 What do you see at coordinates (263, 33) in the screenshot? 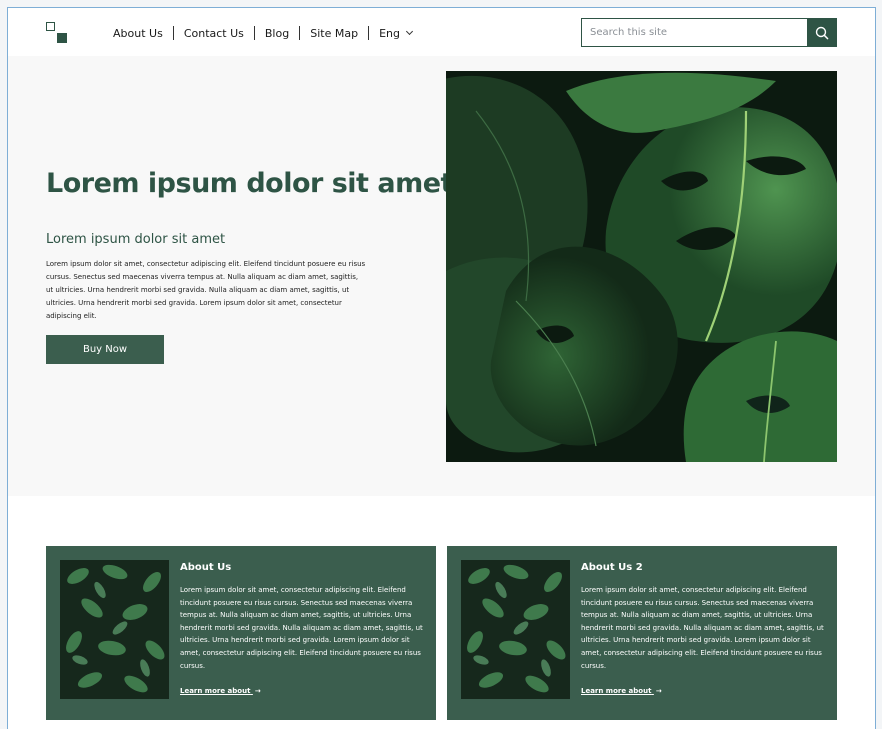
I see `main-nav: About Us Contact Us Blog Site Map Eng` at bounding box center [263, 33].